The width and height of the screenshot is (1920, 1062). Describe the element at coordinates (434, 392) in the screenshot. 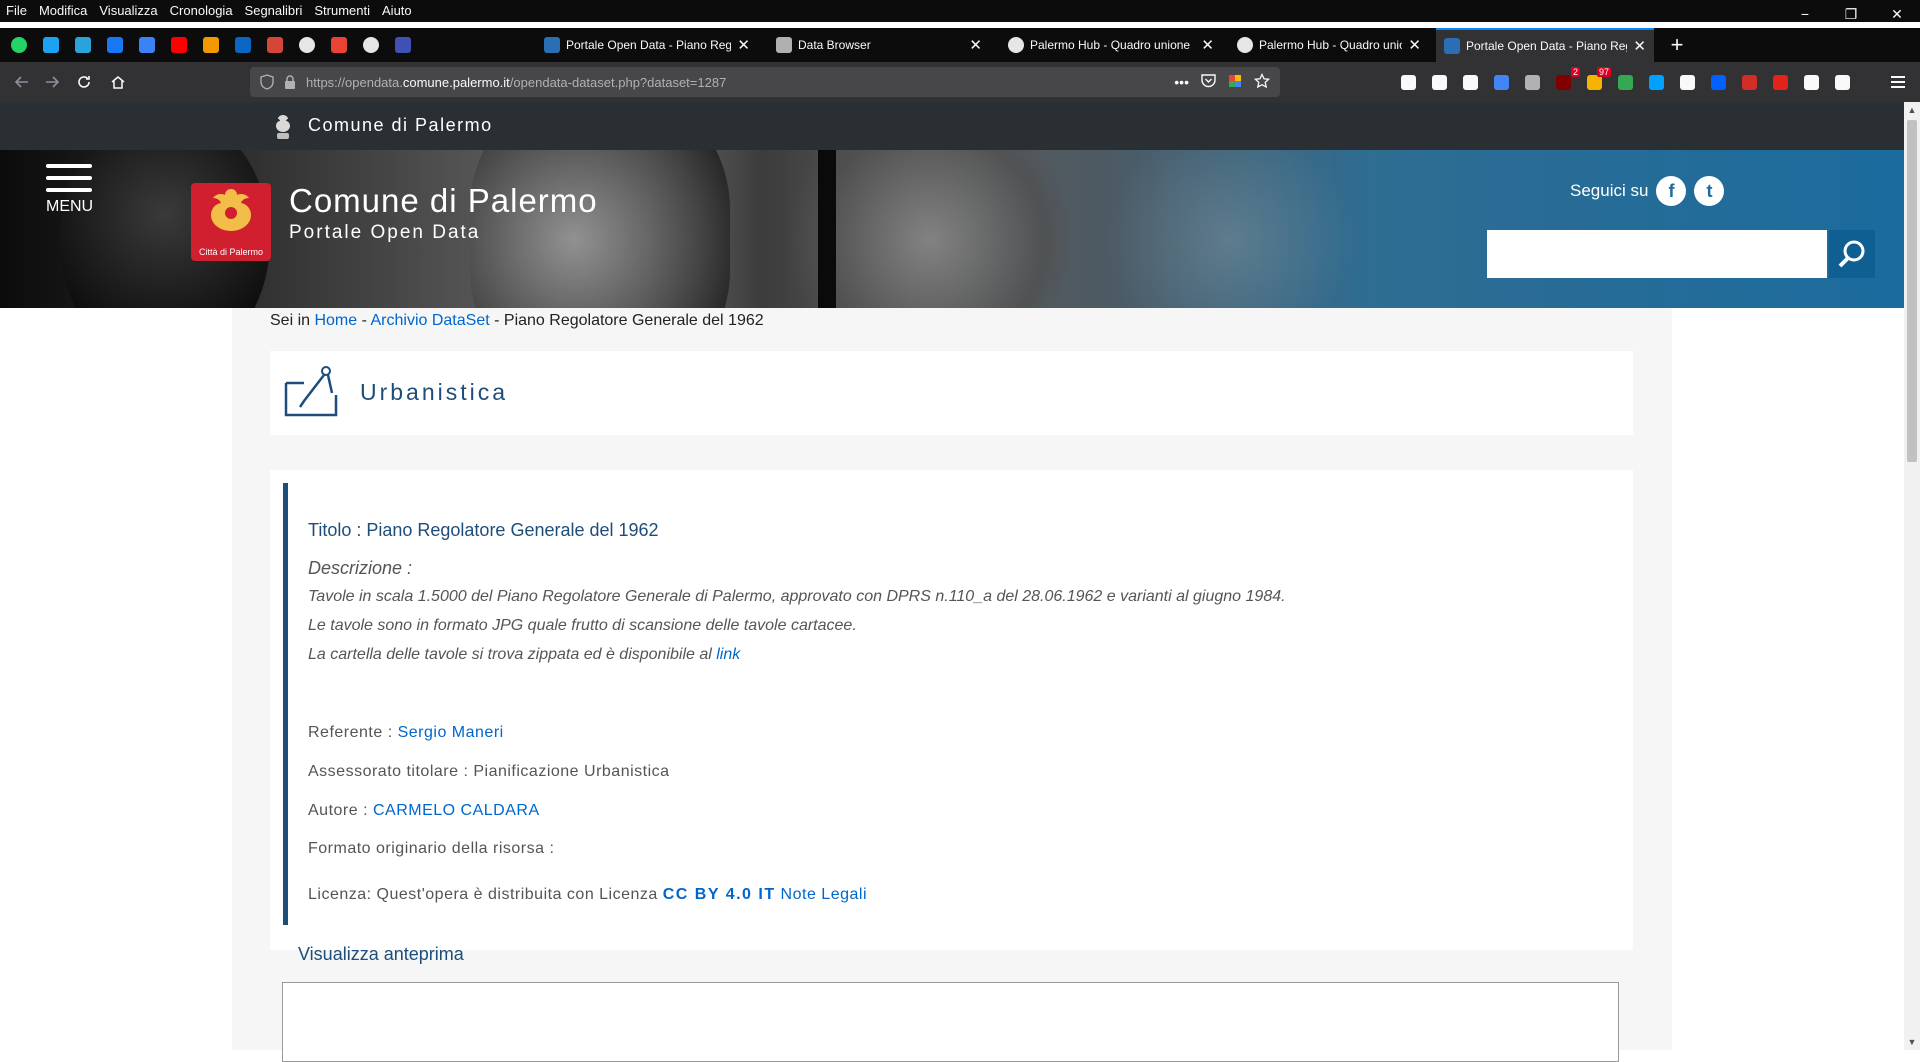

I see `category-title: Urbanistica` at that location.